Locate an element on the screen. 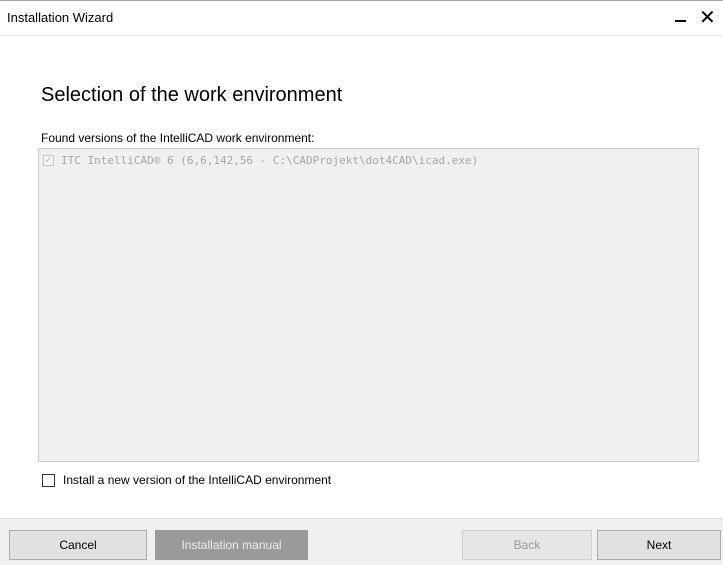 The image size is (723, 565). next-button: Next is located at coordinates (659, 545).